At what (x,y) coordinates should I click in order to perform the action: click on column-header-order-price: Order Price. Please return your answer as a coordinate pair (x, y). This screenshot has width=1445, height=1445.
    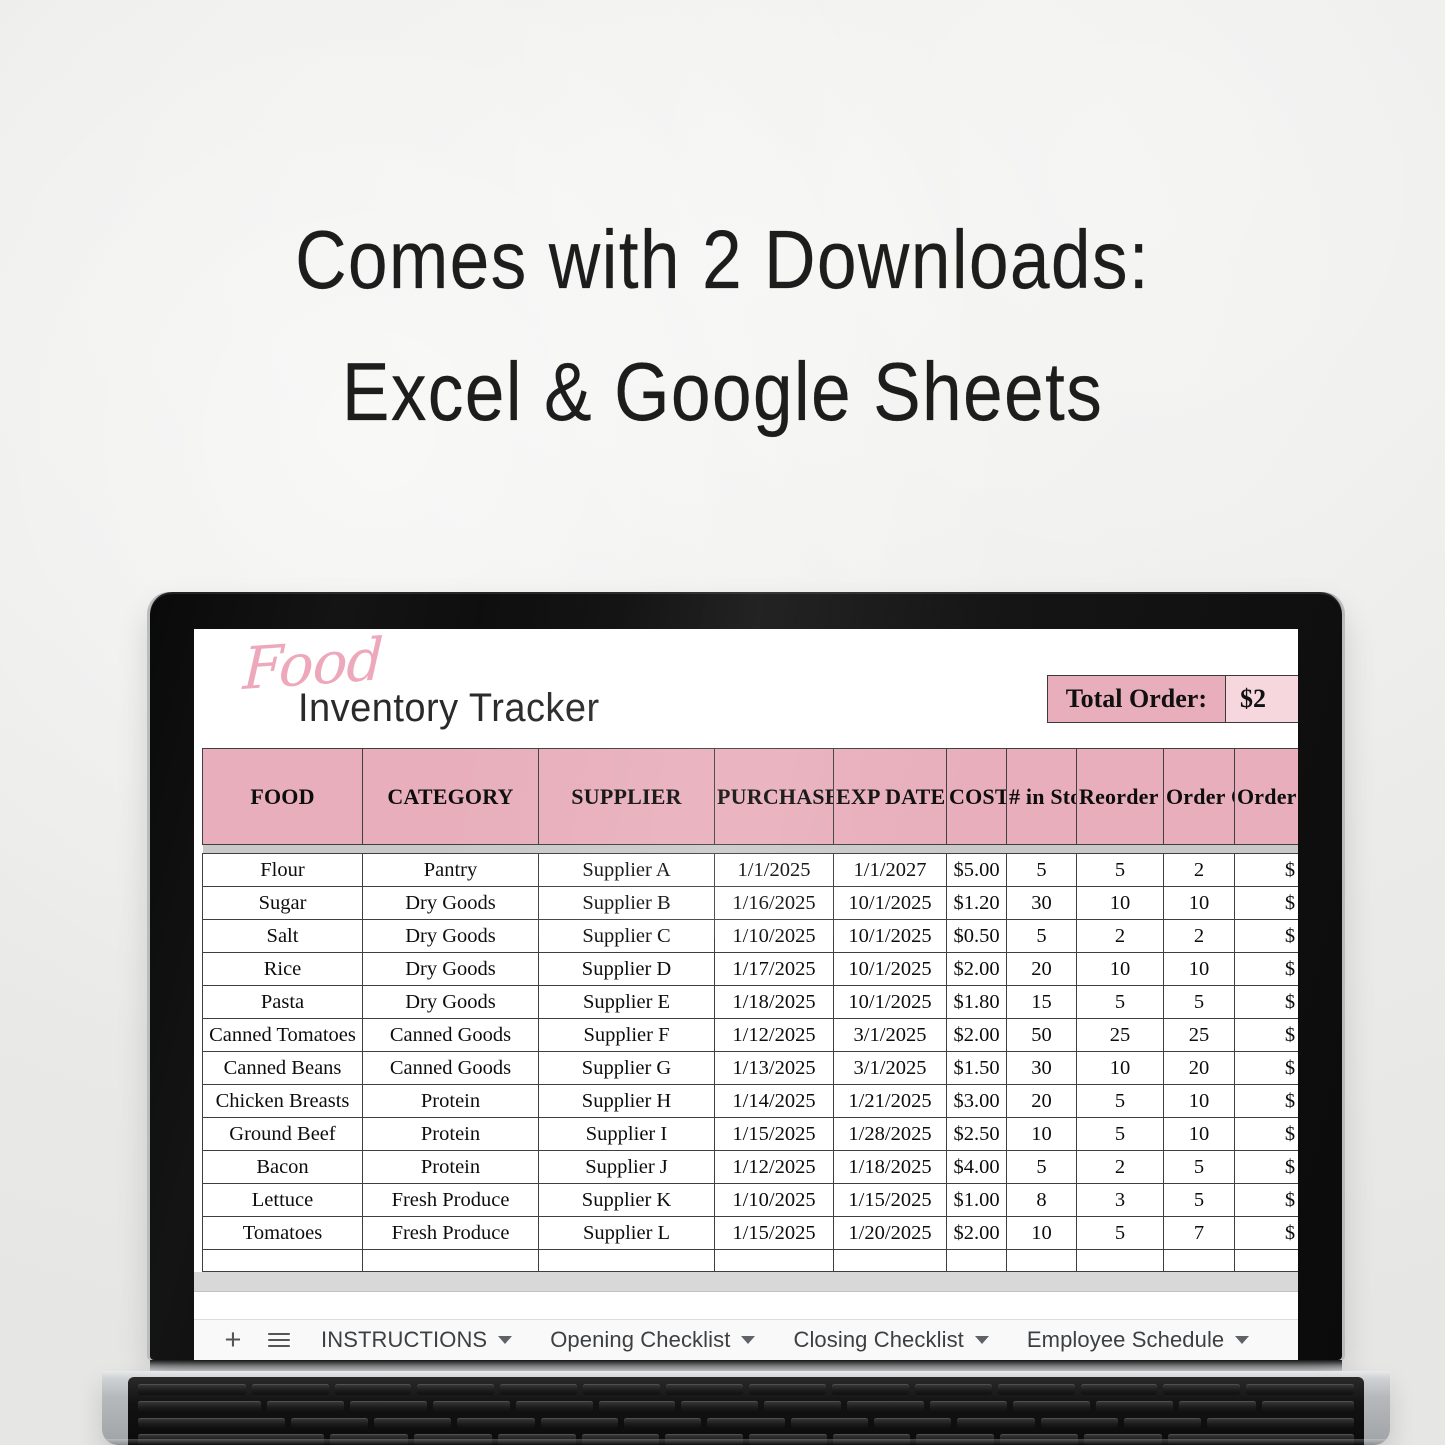
    Looking at the image, I should click on (1266, 796).